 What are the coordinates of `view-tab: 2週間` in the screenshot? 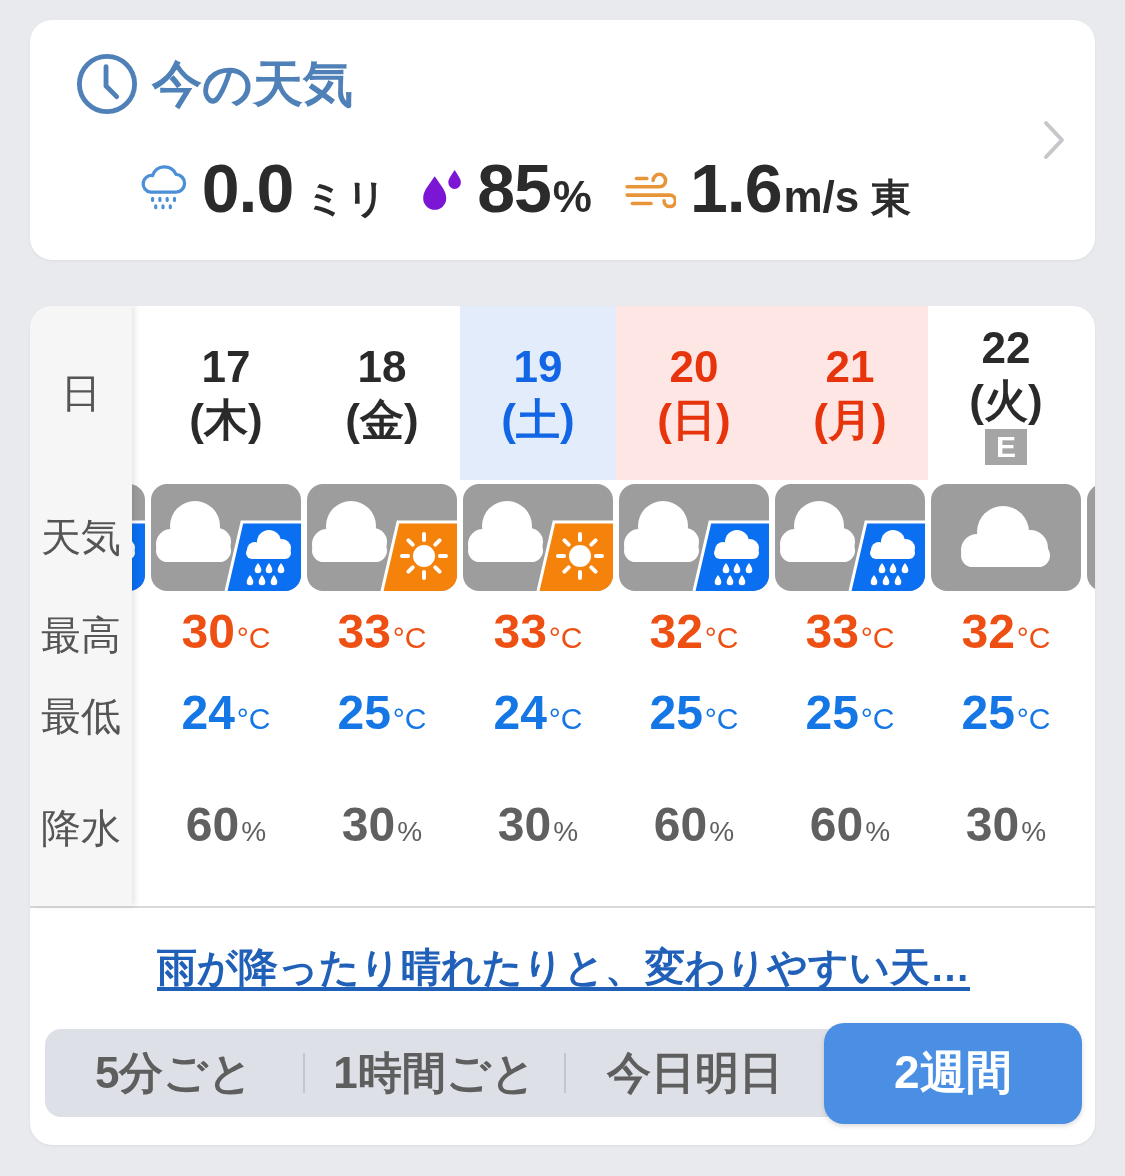 It's located at (952, 1073).